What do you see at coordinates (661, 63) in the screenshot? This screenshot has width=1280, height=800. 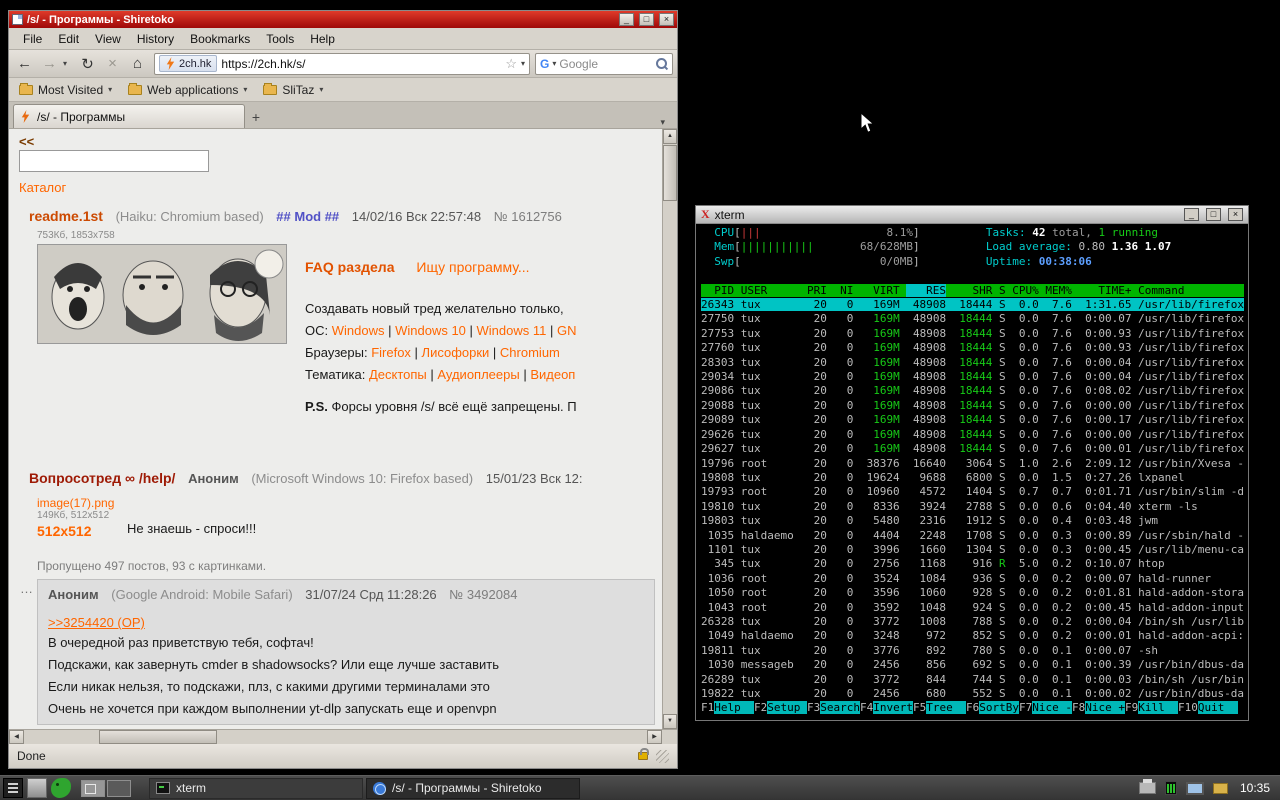 I see `search-magnifier-icon` at bounding box center [661, 63].